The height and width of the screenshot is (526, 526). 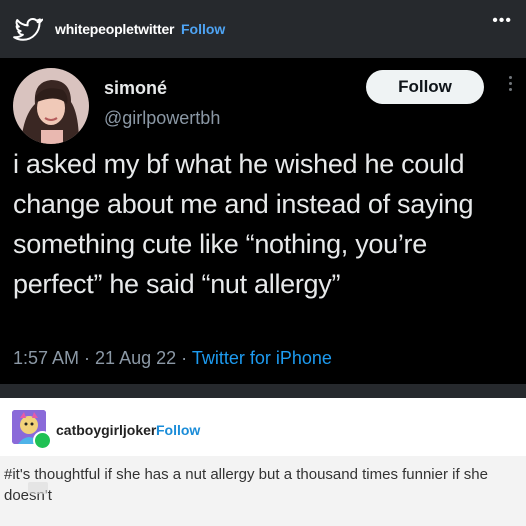 I want to click on reblog-badge-icon, so click(x=42, y=440).